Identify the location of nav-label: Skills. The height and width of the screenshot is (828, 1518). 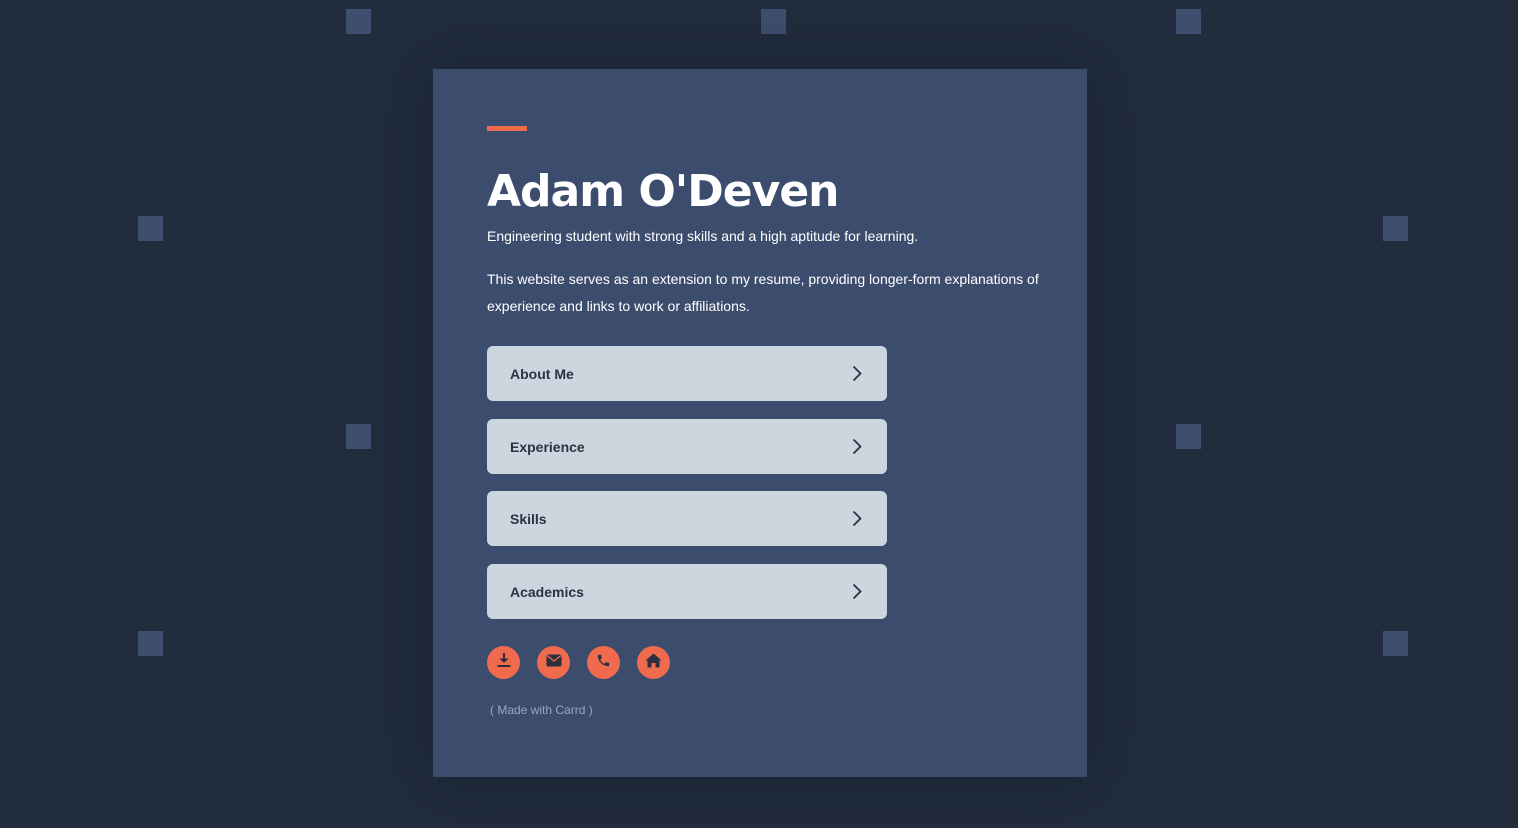
(528, 518).